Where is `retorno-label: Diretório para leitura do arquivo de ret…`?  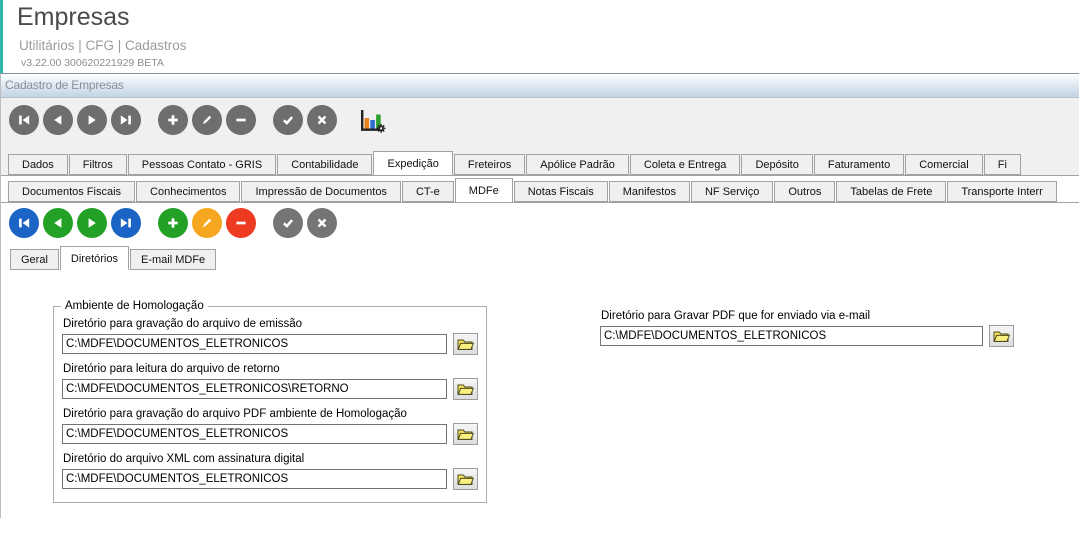
retorno-label: Diretório para leitura do arquivo de ret… is located at coordinates (171, 369).